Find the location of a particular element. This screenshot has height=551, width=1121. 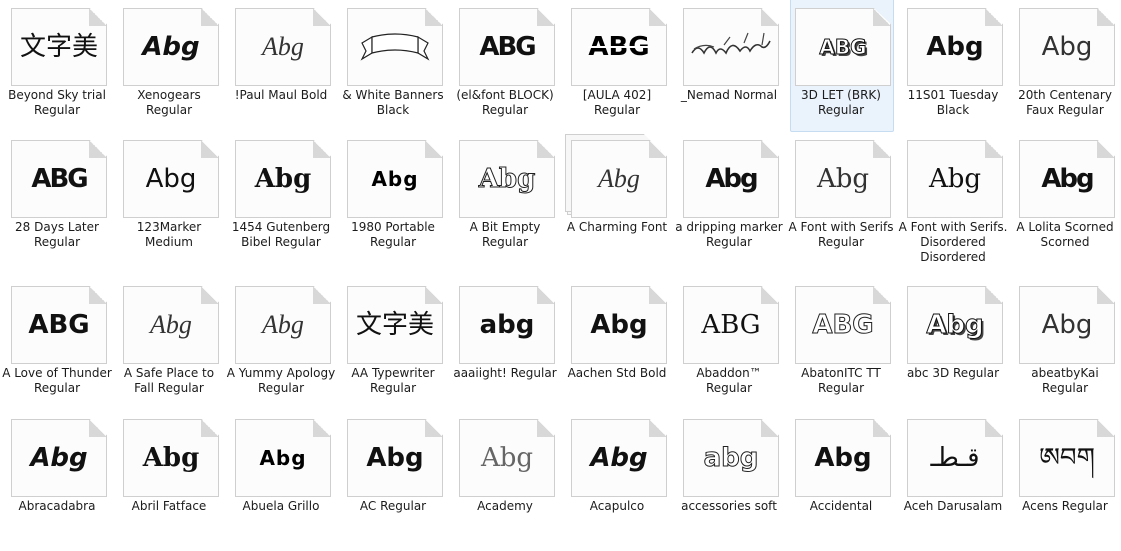

font-file-item: ABG AbatonITC TT Regular is located at coordinates (847, 348).